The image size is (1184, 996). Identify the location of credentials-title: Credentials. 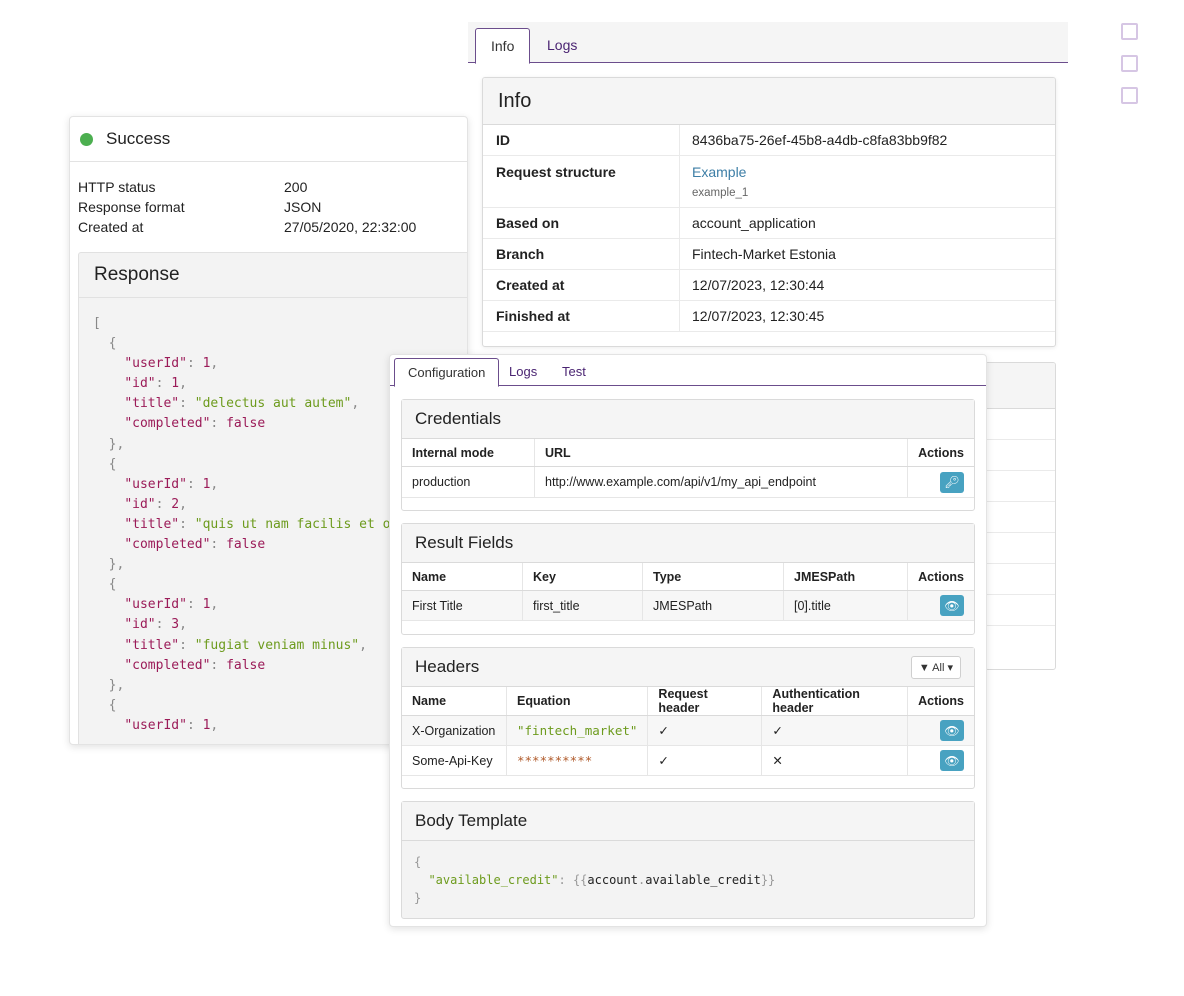
(688, 419).